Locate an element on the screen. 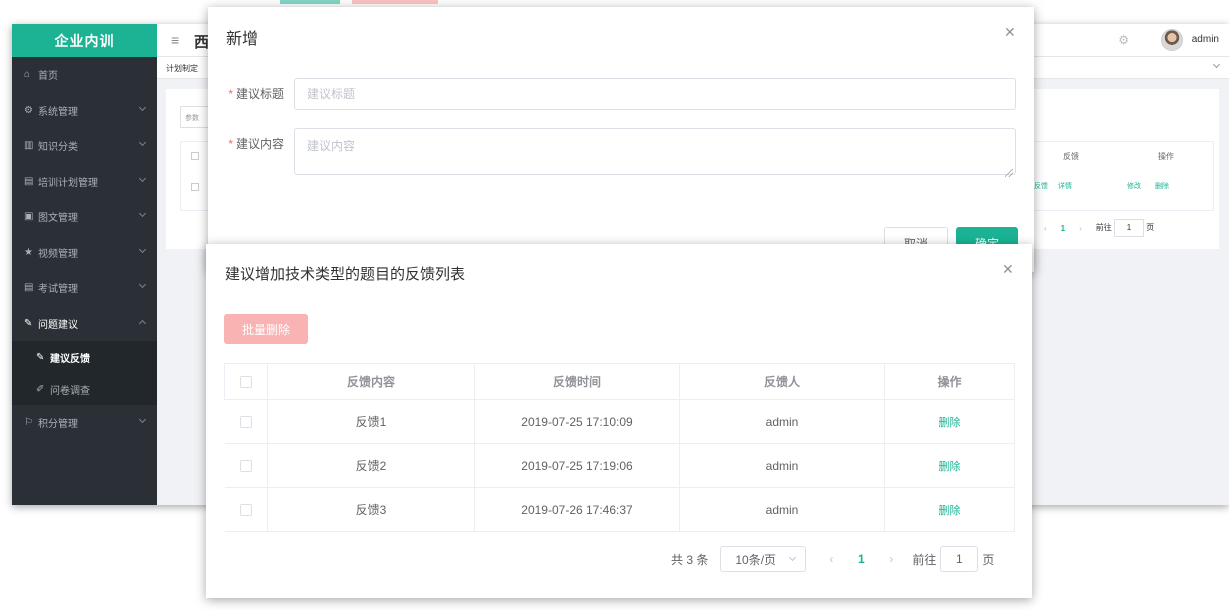  content-label-text: 建议内容 is located at coordinates (259, 144).